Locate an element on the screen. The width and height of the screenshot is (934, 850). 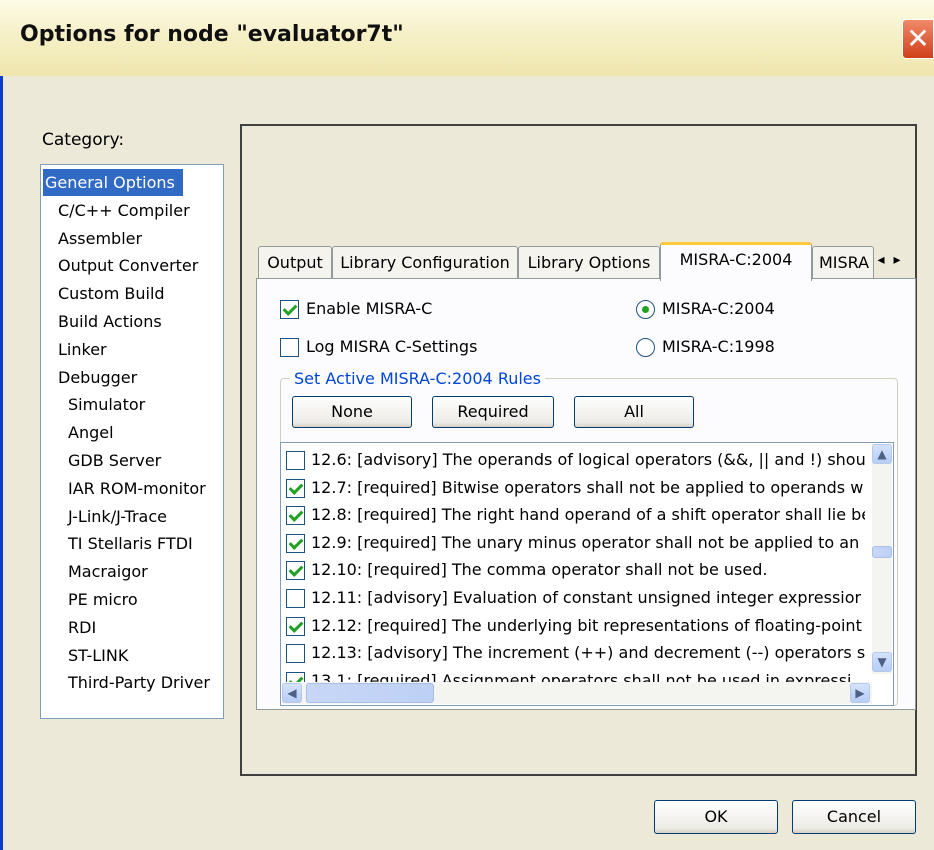
category-item: TI Stellaris FTDI is located at coordinates (144, 543).